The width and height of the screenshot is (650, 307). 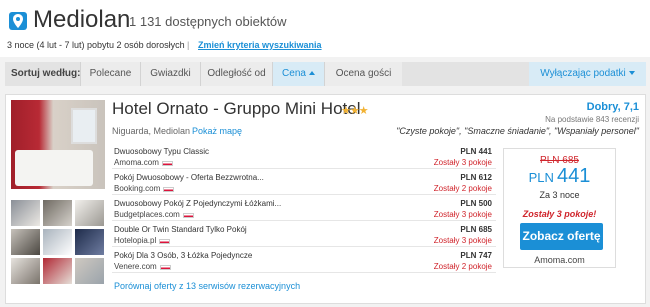 I want to click on offer-room-name: Dwuosobowy Typu Classic, so click(x=162, y=151).